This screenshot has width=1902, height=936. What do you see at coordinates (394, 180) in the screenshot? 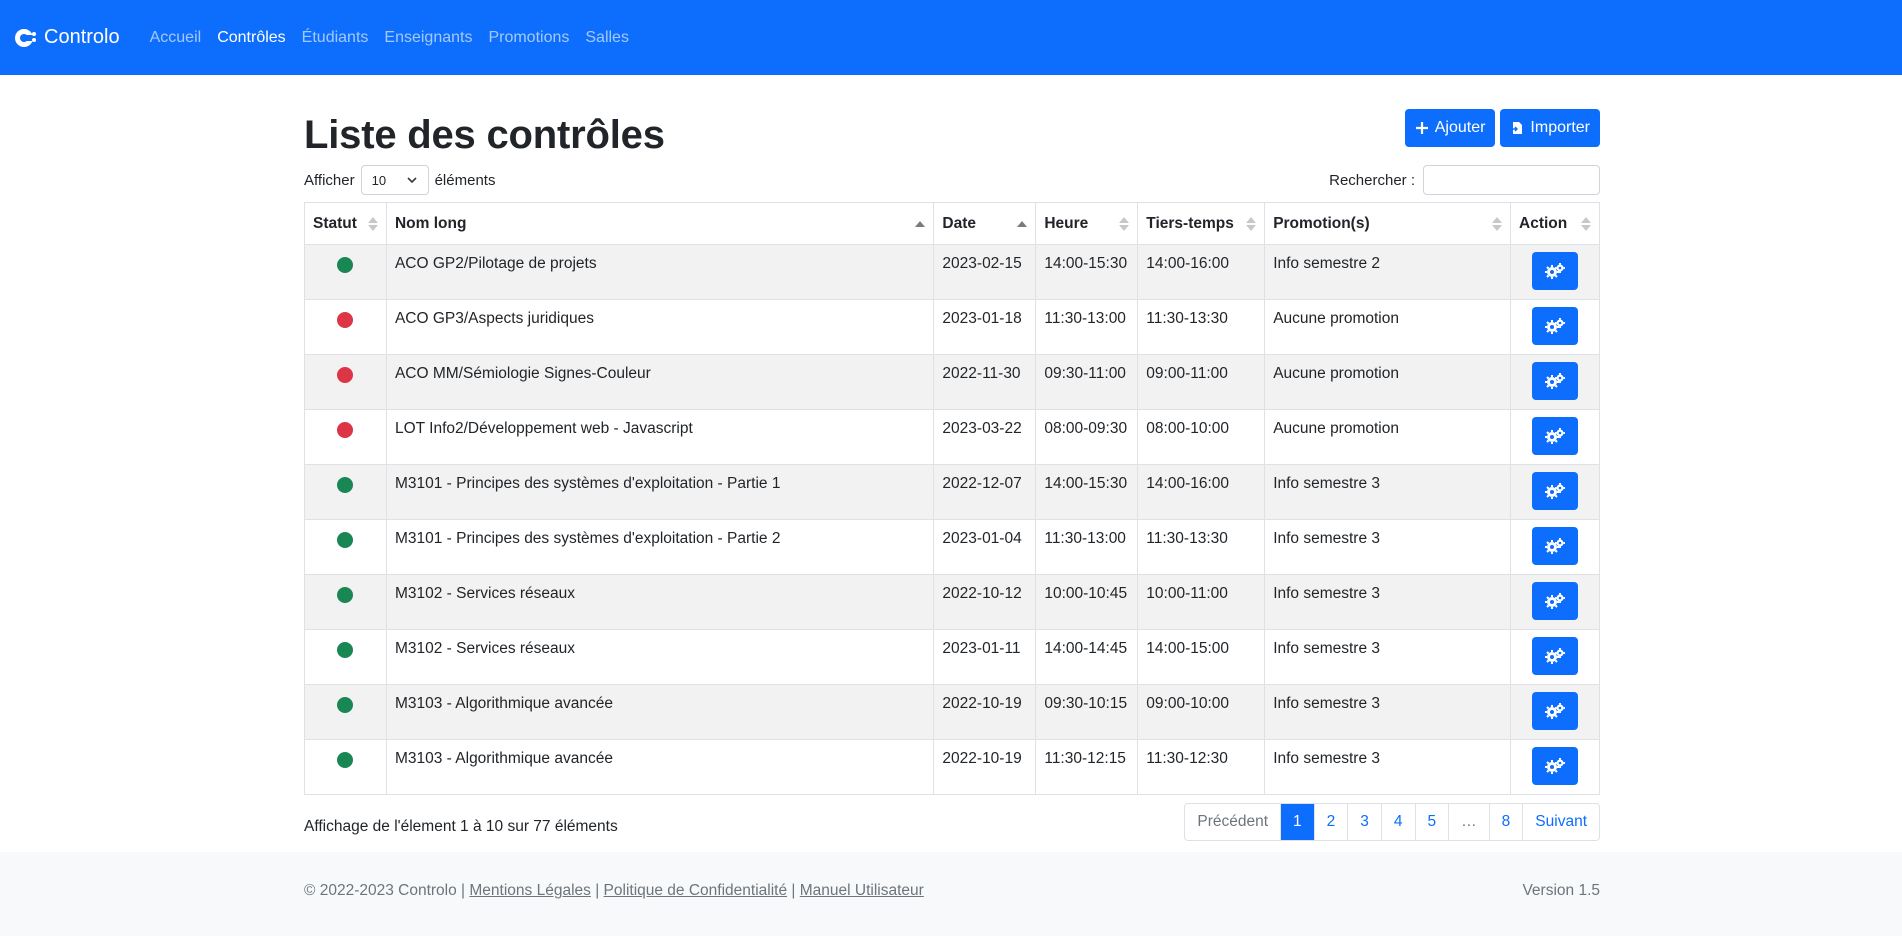
I see `page-length-select: 10` at bounding box center [394, 180].